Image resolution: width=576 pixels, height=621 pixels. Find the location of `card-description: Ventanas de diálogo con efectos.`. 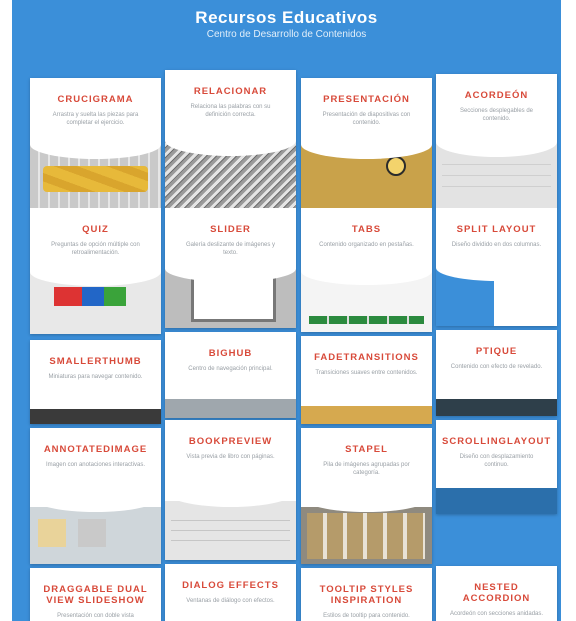

card-description: Ventanas de diálogo con efectos. is located at coordinates (230, 601).